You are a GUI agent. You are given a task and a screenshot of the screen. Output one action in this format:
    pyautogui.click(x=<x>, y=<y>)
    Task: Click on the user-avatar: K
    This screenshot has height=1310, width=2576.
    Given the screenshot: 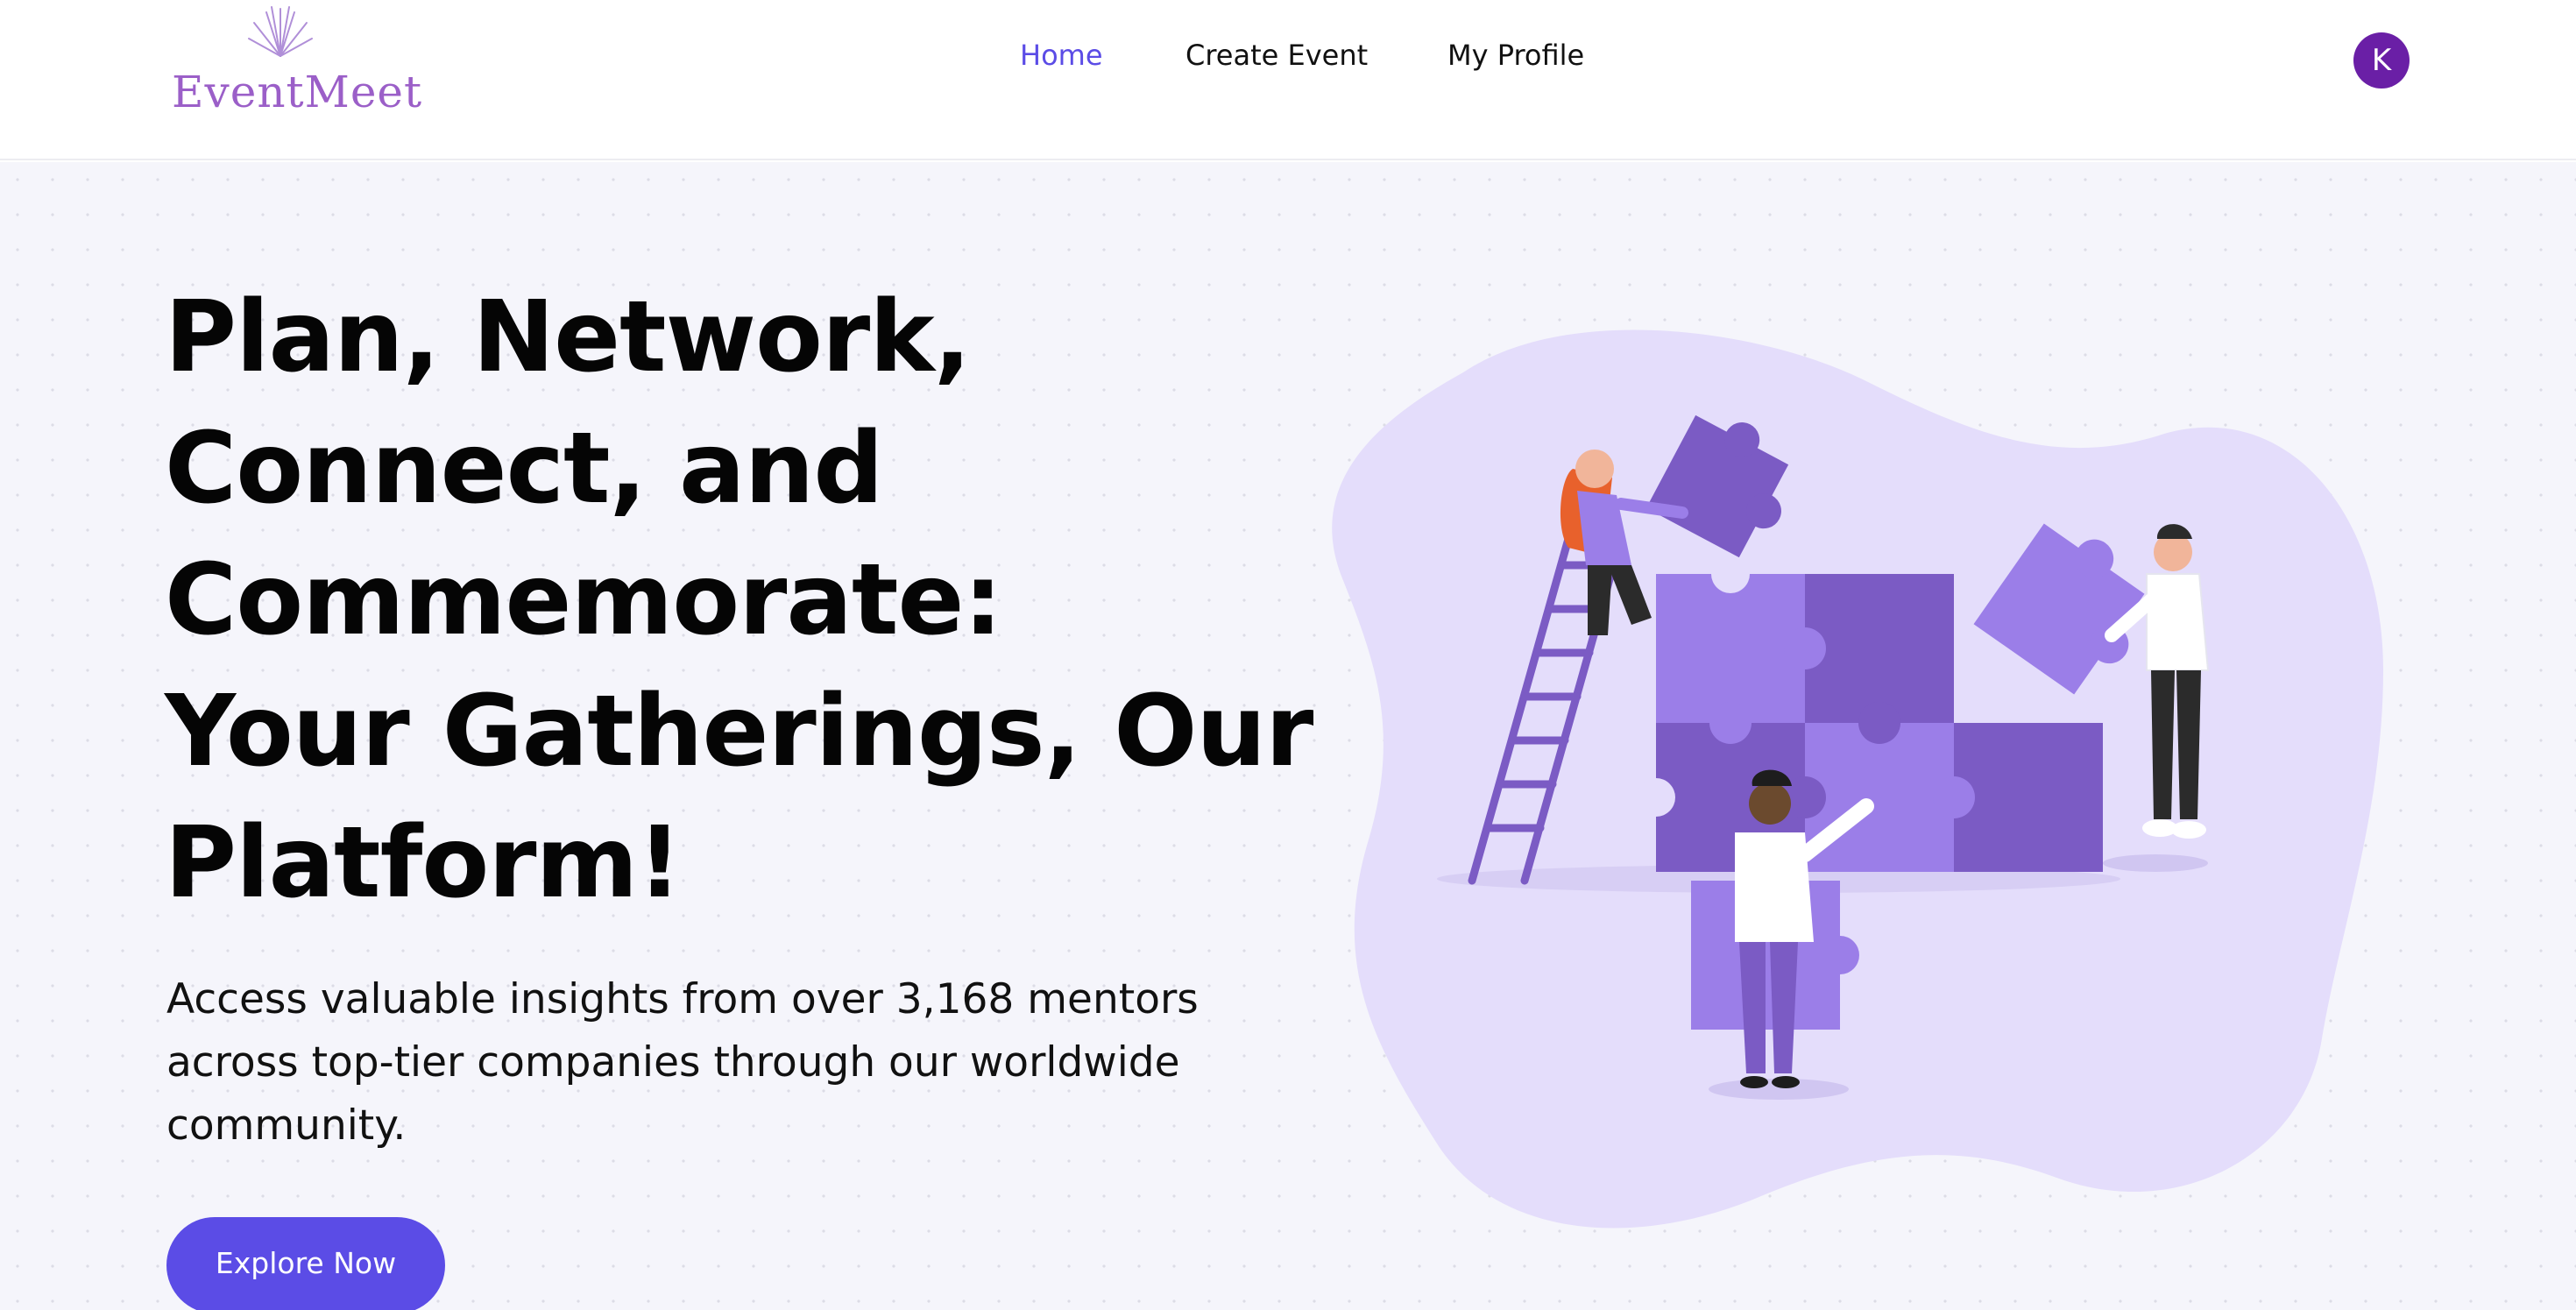 What is the action you would take?
    pyautogui.click(x=2381, y=60)
    